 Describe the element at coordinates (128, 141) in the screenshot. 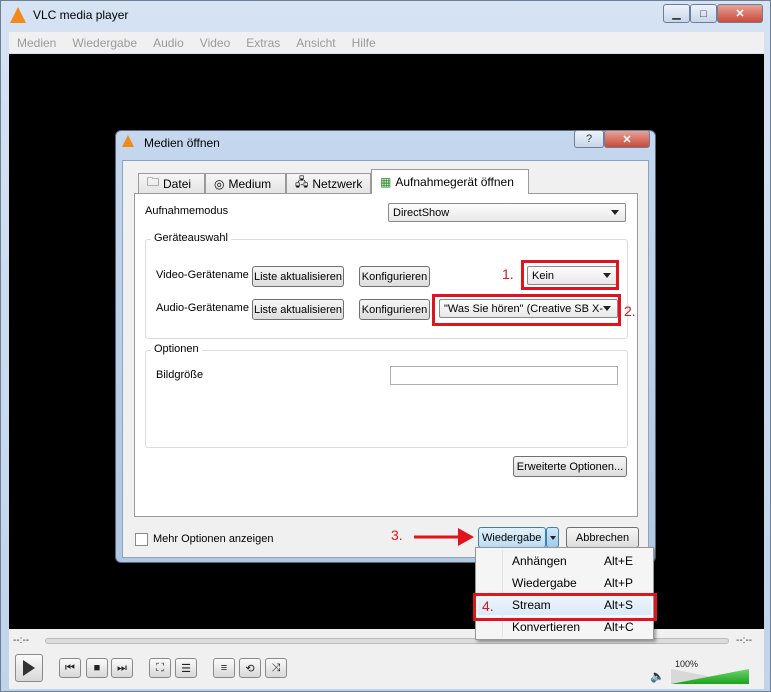

I see `vlc-cone-icon-dialog` at that location.